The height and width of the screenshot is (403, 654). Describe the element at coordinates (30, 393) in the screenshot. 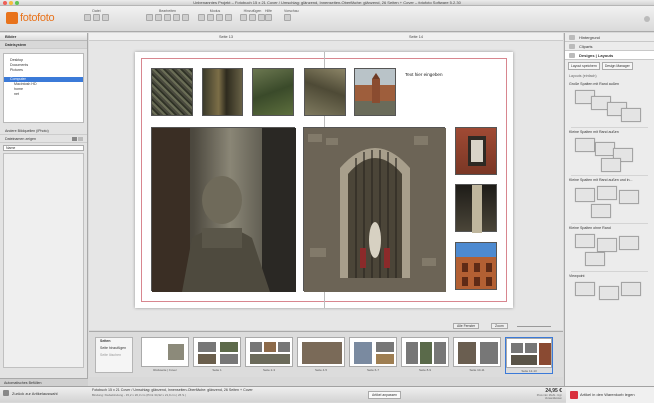

I see `back-to-products-button: Zurück zur Artikelauswahl` at that location.